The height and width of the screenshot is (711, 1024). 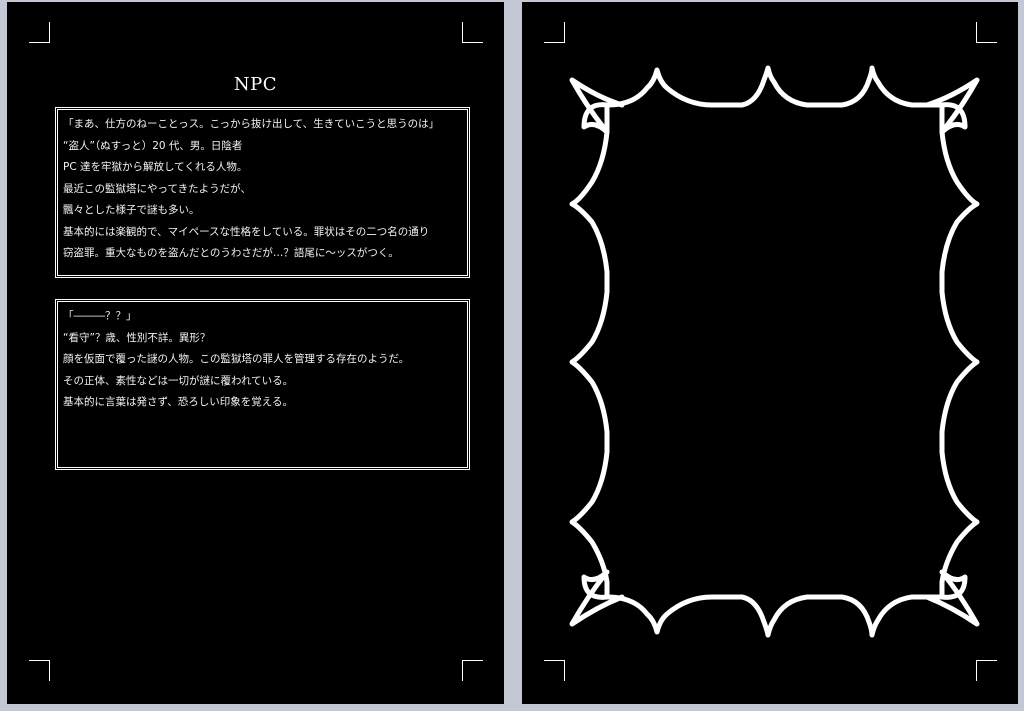 I want to click on frame-top-edge, so click(x=774, y=86).